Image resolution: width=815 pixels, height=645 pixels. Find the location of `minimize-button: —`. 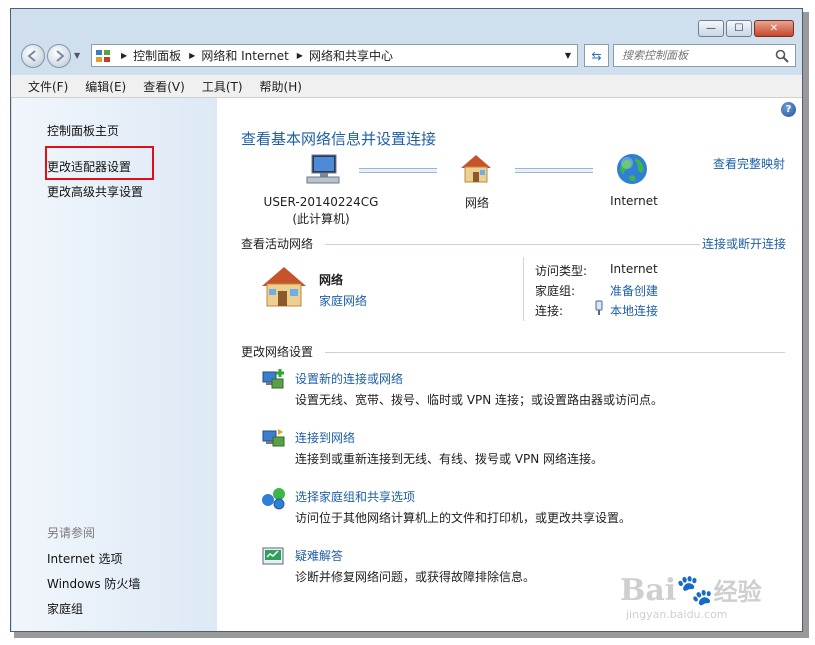

minimize-button: — is located at coordinates (711, 28).